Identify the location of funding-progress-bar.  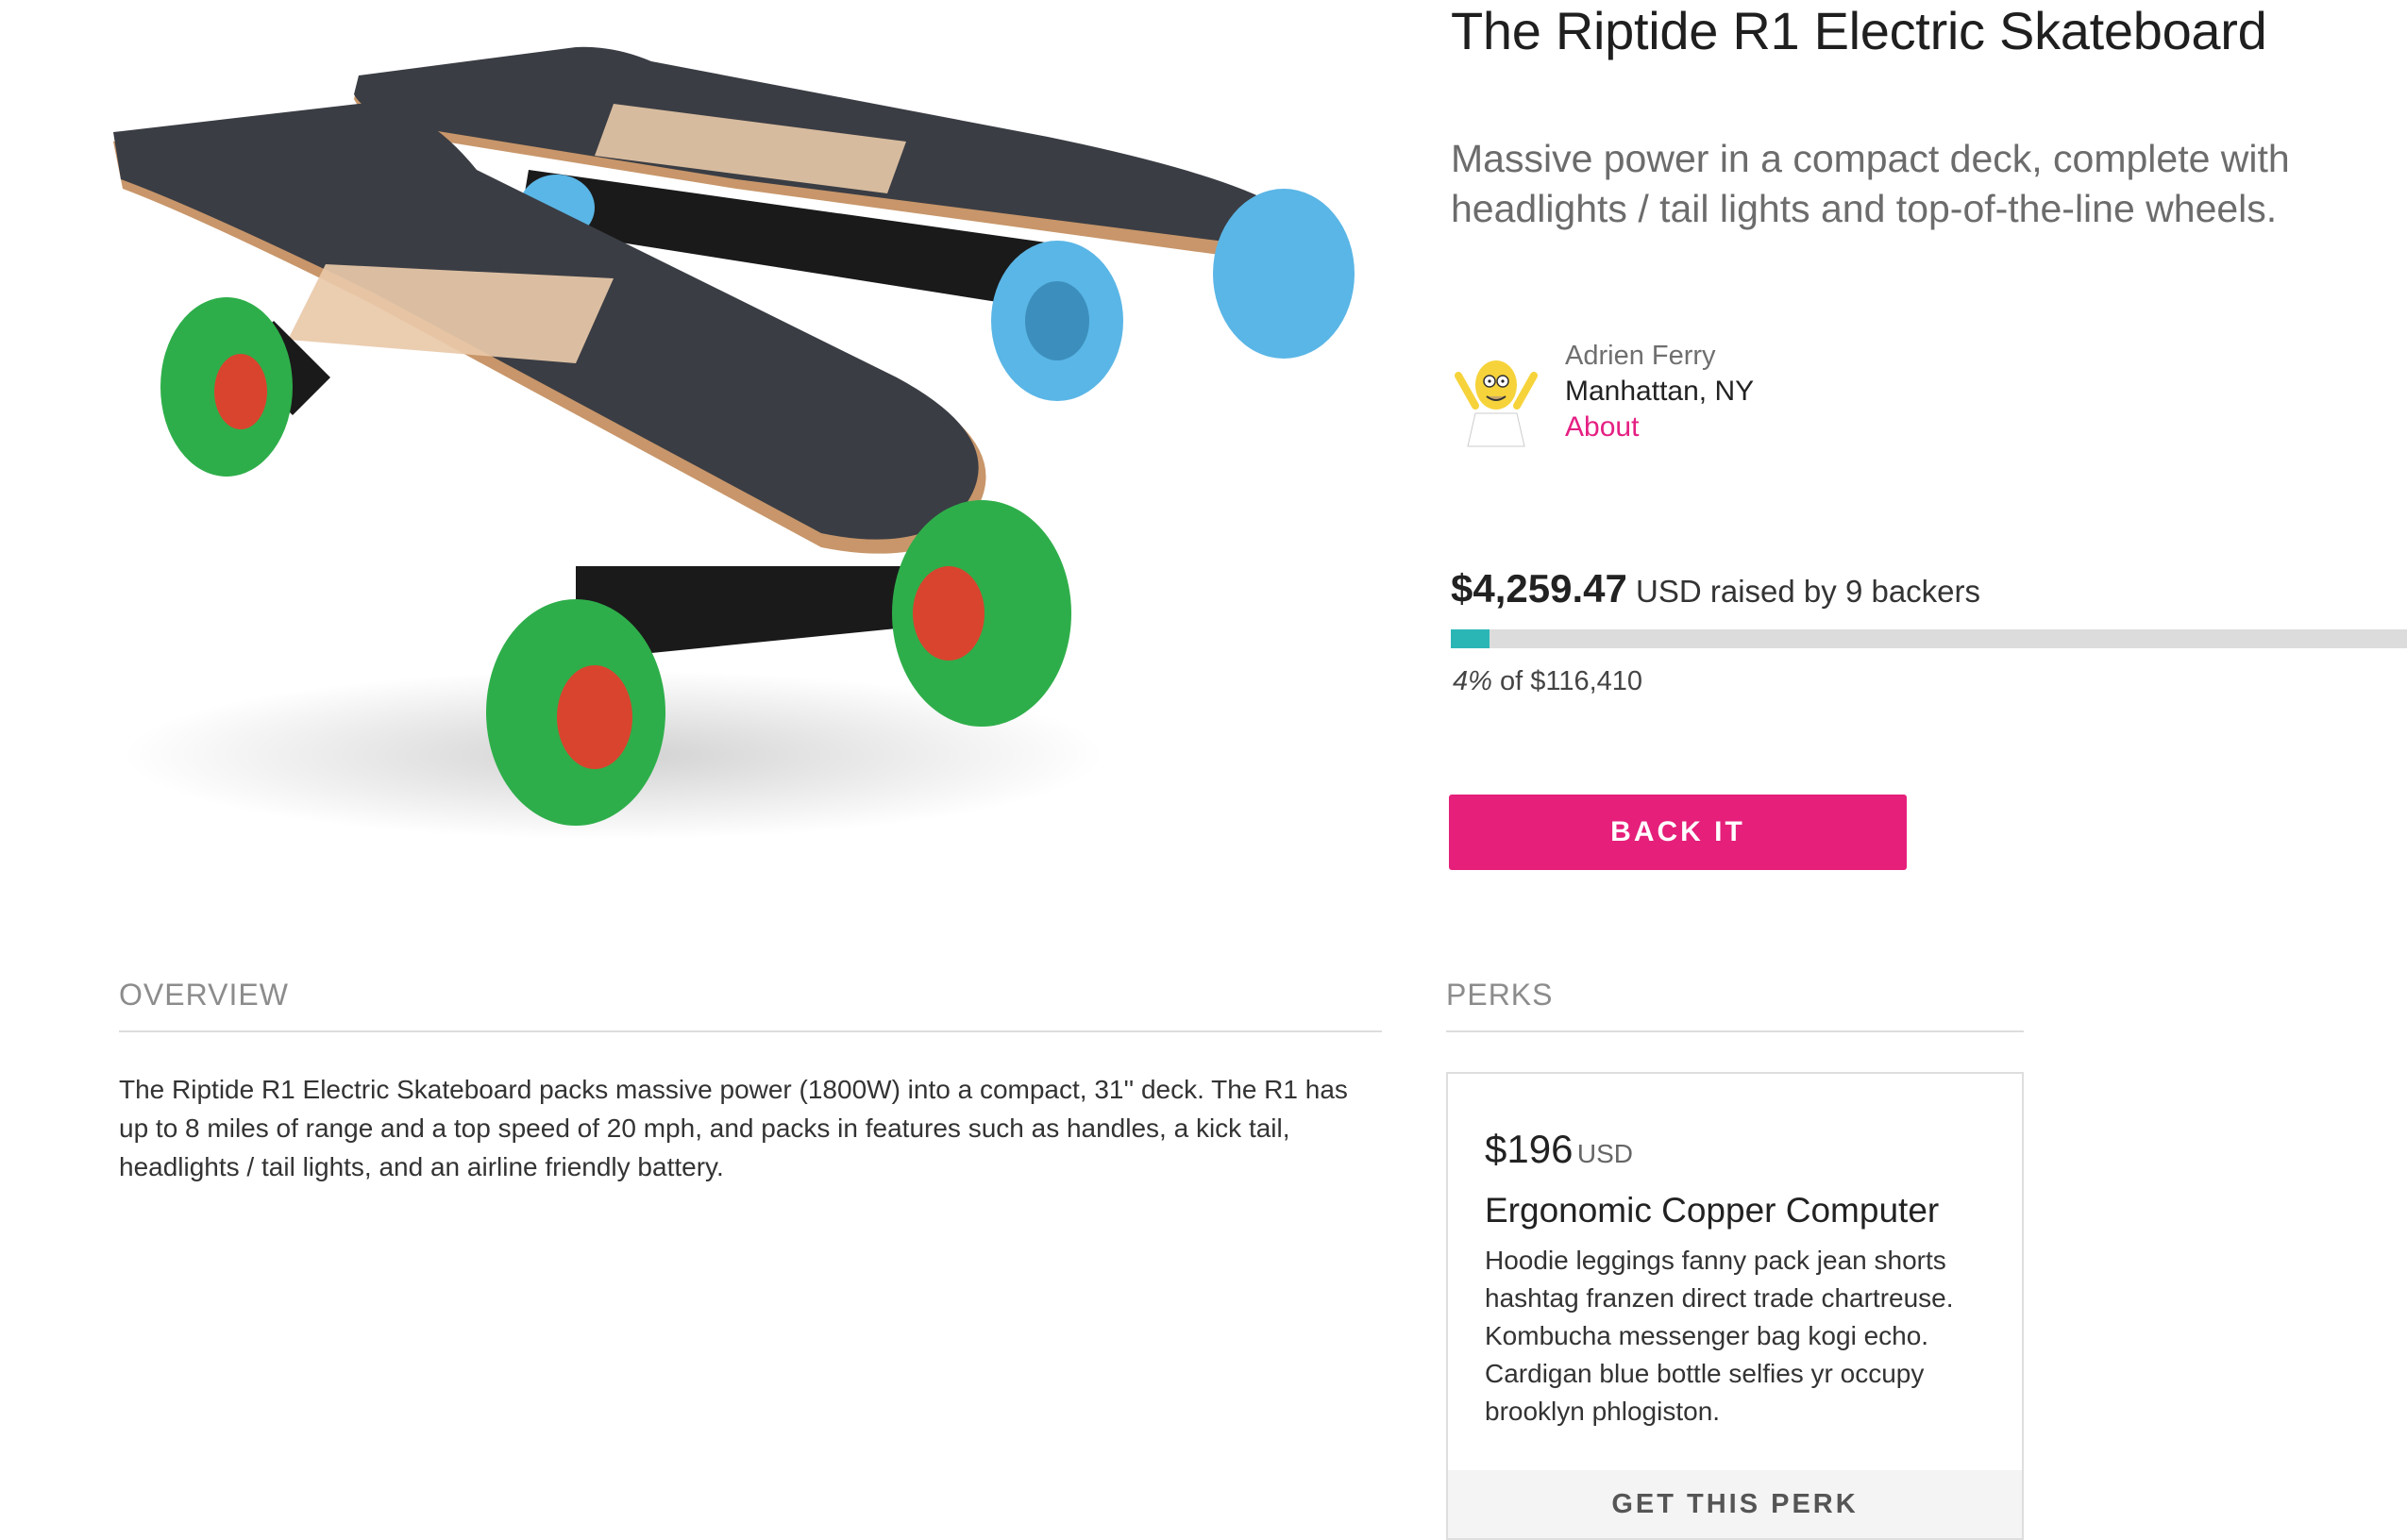
(1929, 638).